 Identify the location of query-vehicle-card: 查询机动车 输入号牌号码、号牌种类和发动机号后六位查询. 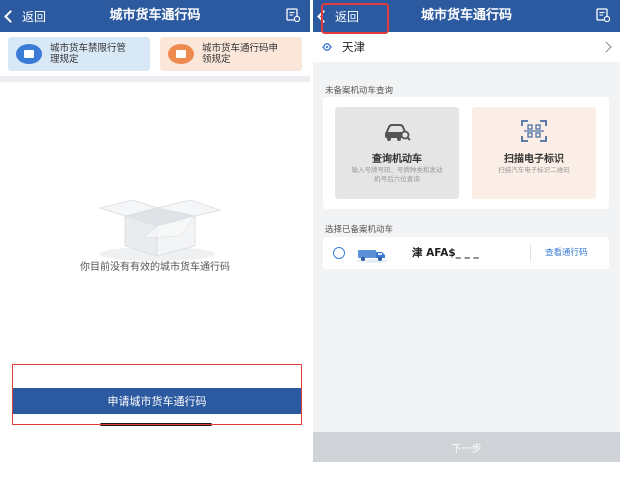
(397, 153).